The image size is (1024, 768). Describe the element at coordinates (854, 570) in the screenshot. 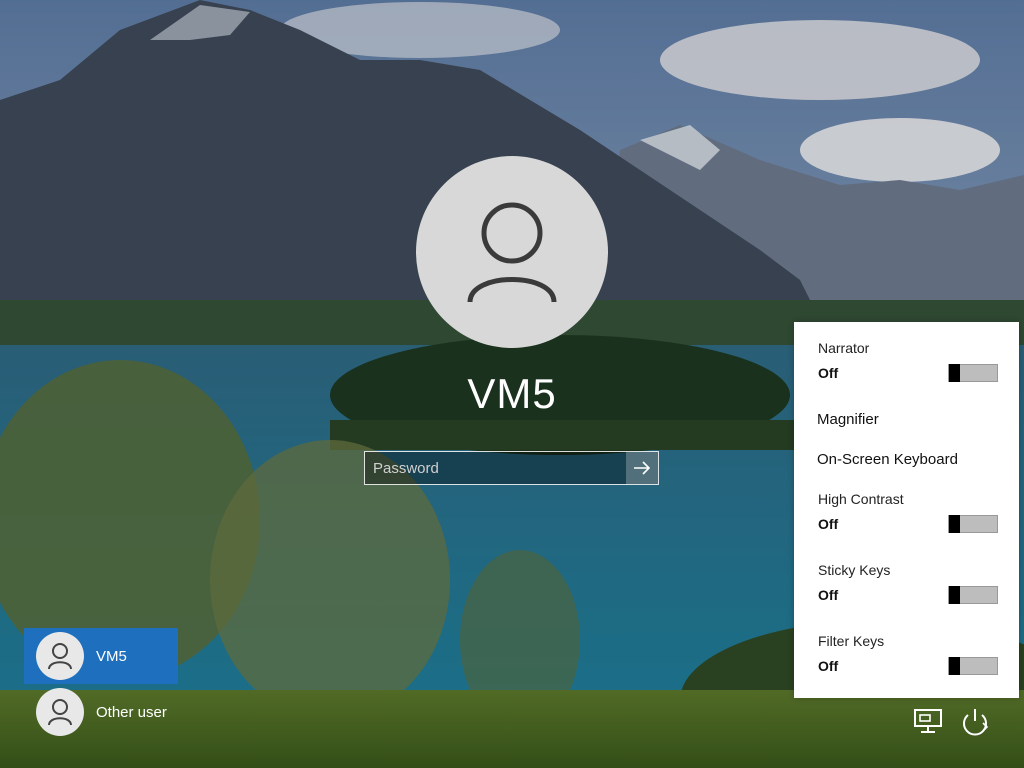

I see `sticky-keys-label: Sticky Keys` at that location.